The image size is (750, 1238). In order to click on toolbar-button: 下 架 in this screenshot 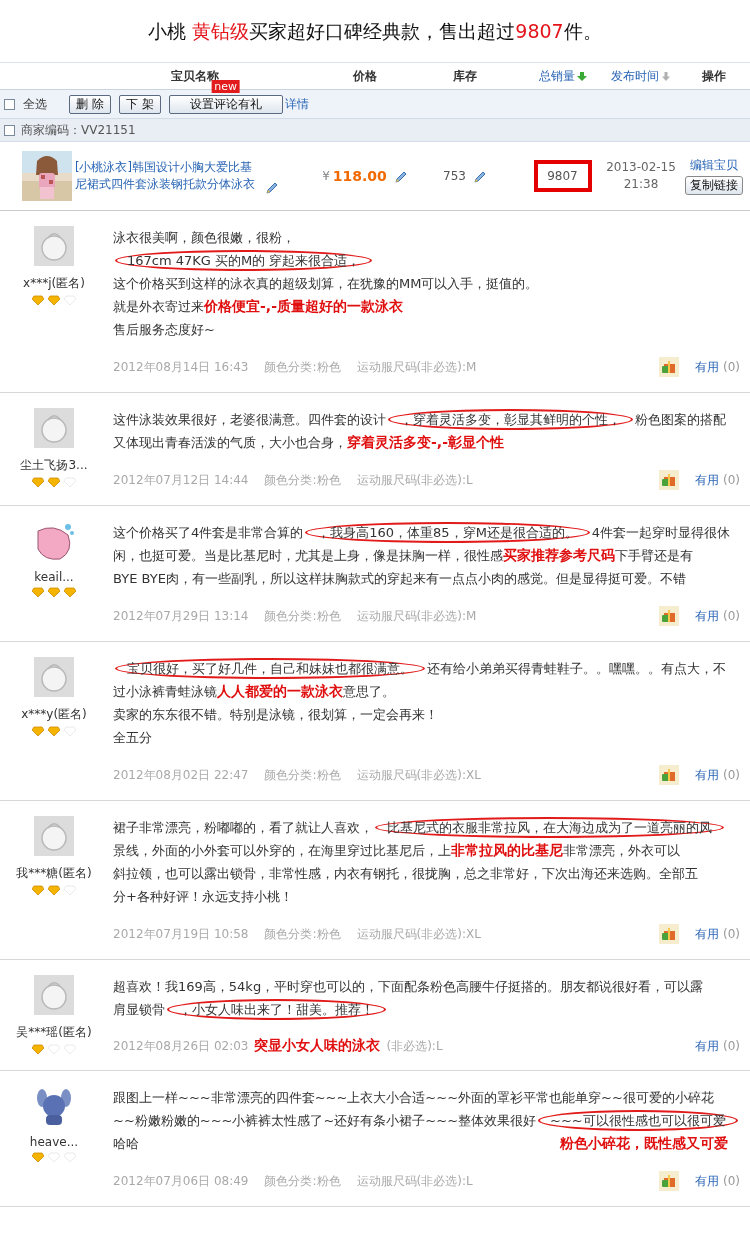, I will do `click(139, 104)`.